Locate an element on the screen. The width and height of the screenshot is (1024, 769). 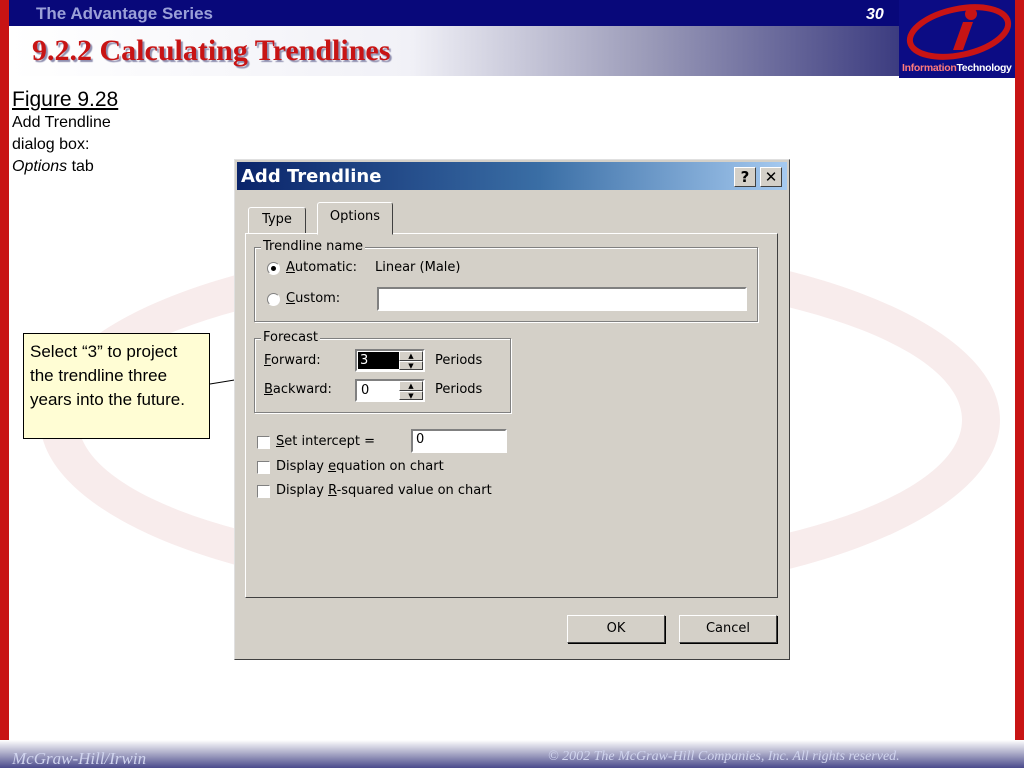
display-equation-key: e is located at coordinates (332, 466).